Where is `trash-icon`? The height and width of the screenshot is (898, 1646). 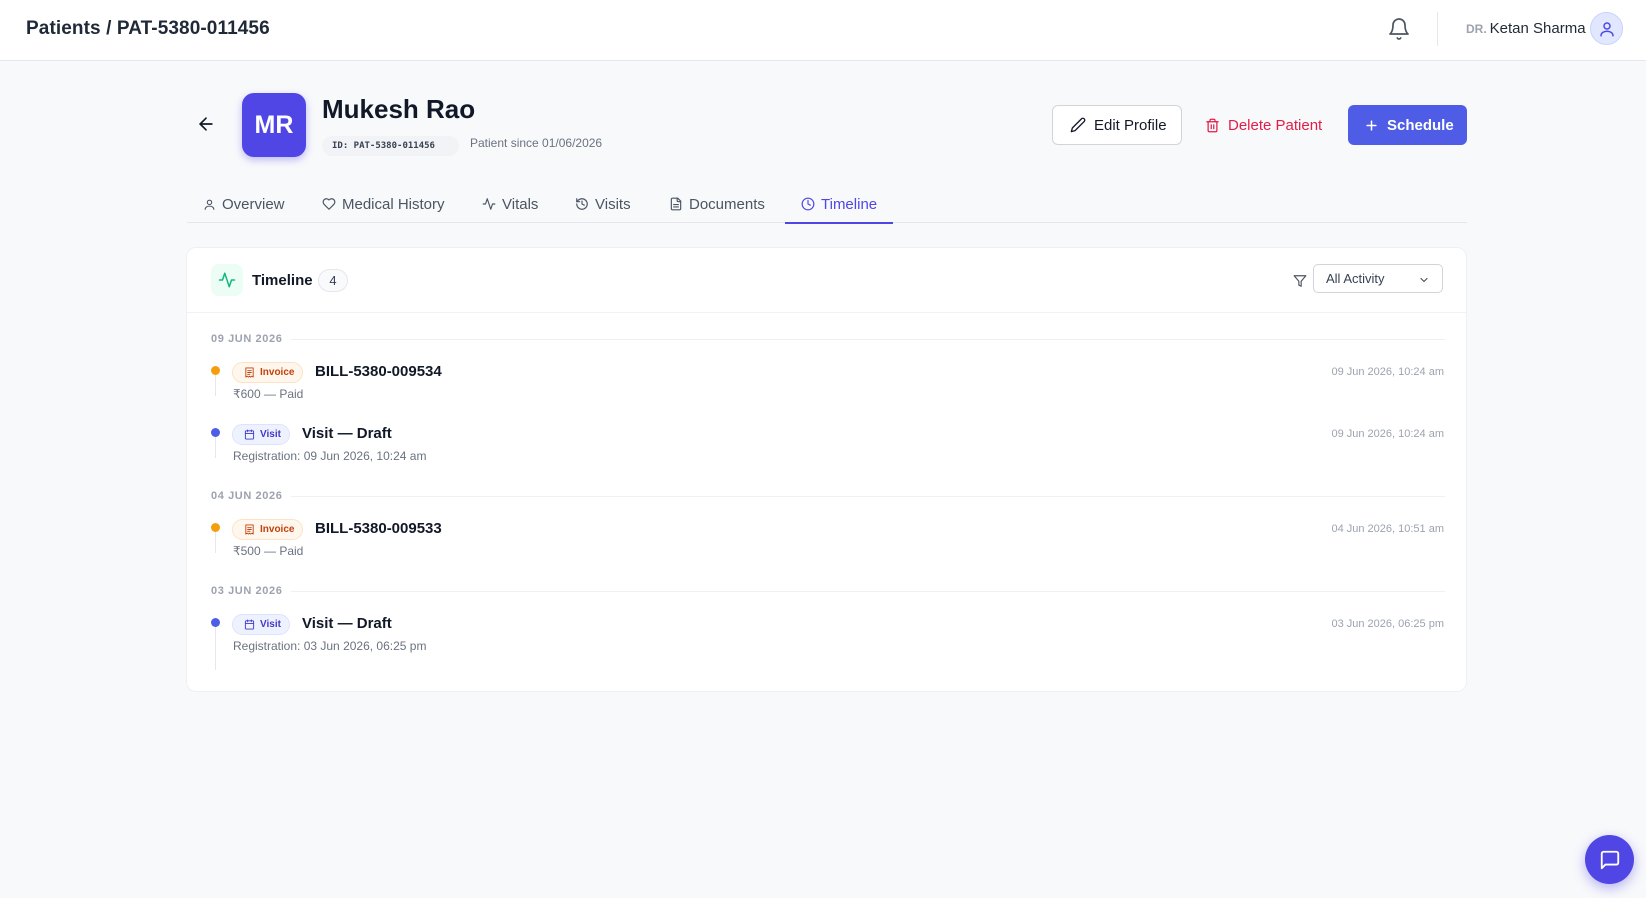 trash-icon is located at coordinates (1212, 125).